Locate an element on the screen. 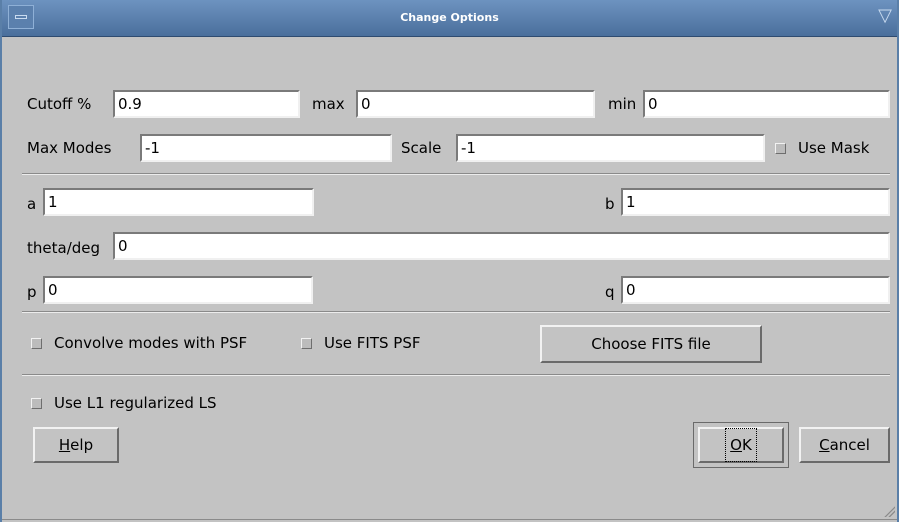 This screenshot has width=899, height=522. resize-grip-icon is located at coordinates (889, 511).